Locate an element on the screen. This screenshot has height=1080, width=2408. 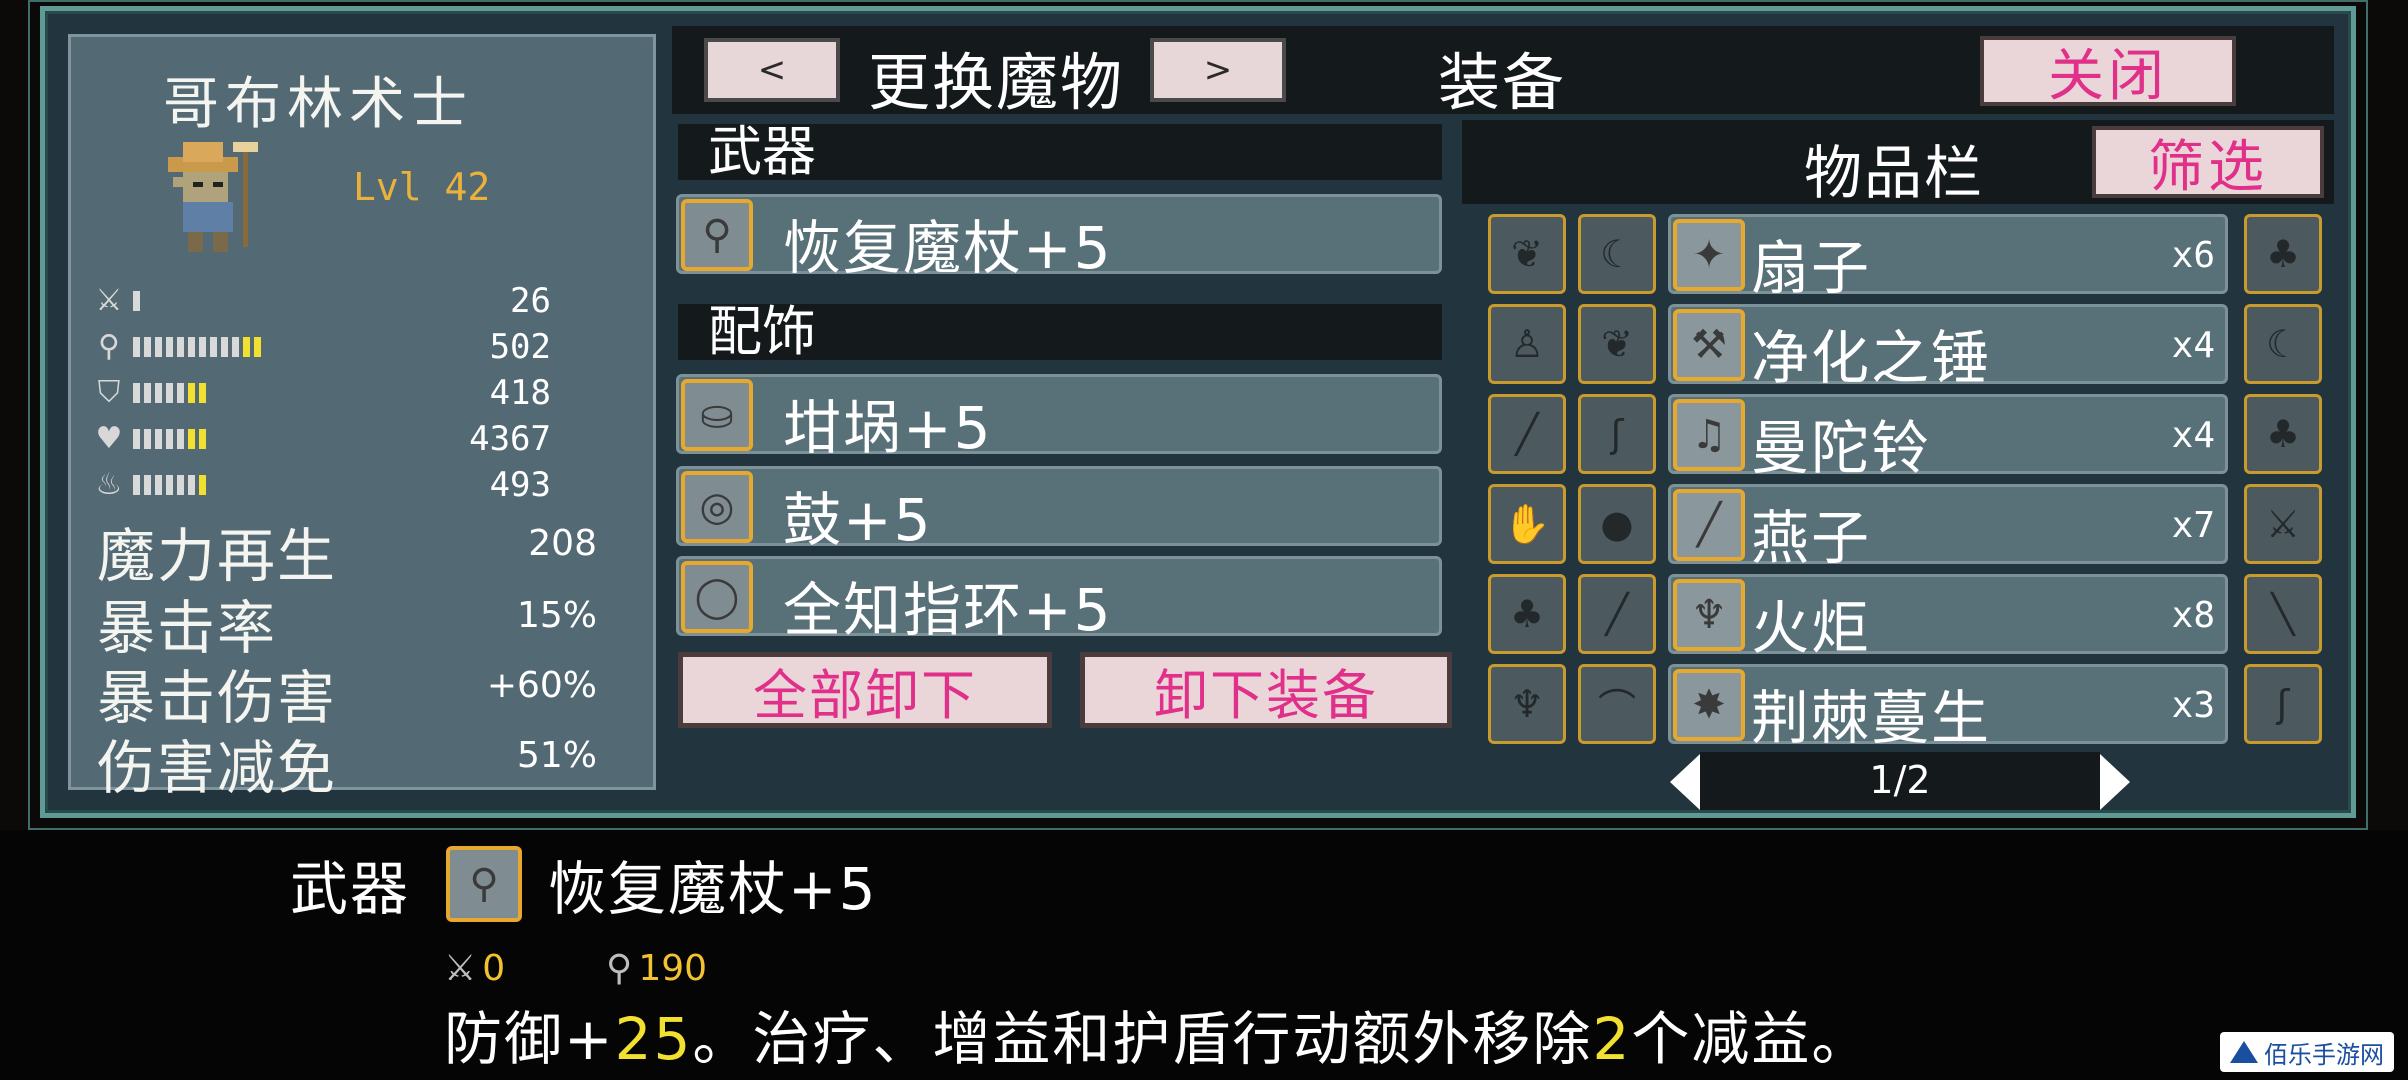
accessory-slot: ⛀ 坩埚+5 is located at coordinates (1059, 418).